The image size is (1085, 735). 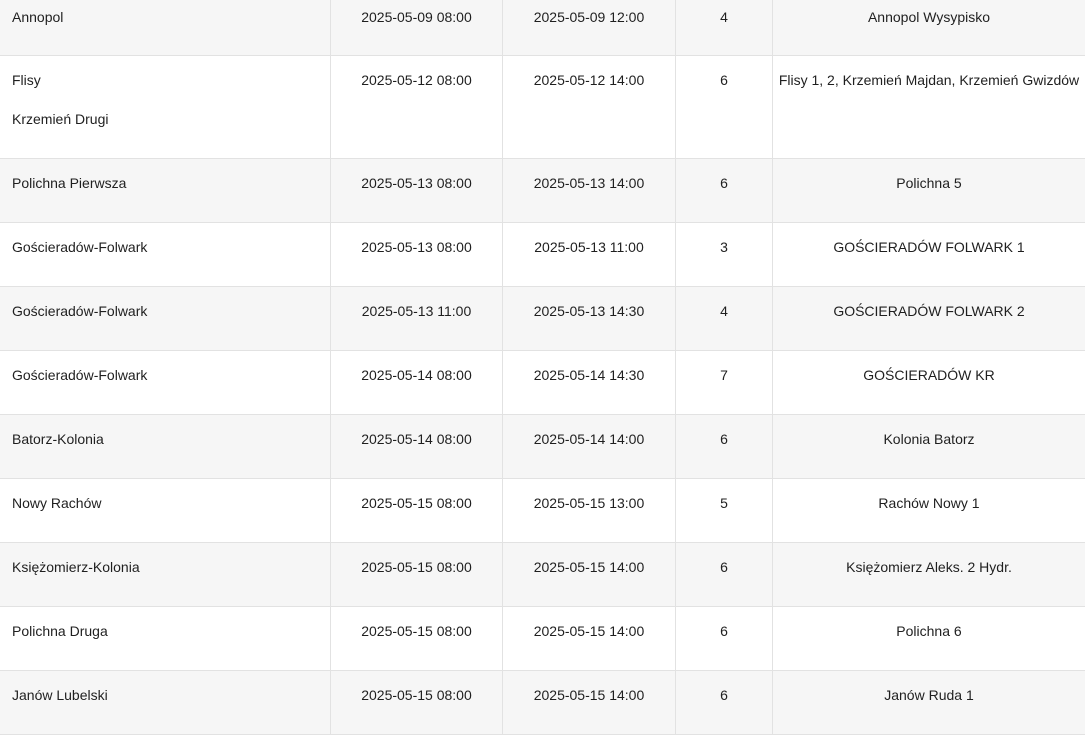 What do you see at coordinates (929, 17) in the screenshot?
I see `station-text: Annopol Wysypisko` at bounding box center [929, 17].